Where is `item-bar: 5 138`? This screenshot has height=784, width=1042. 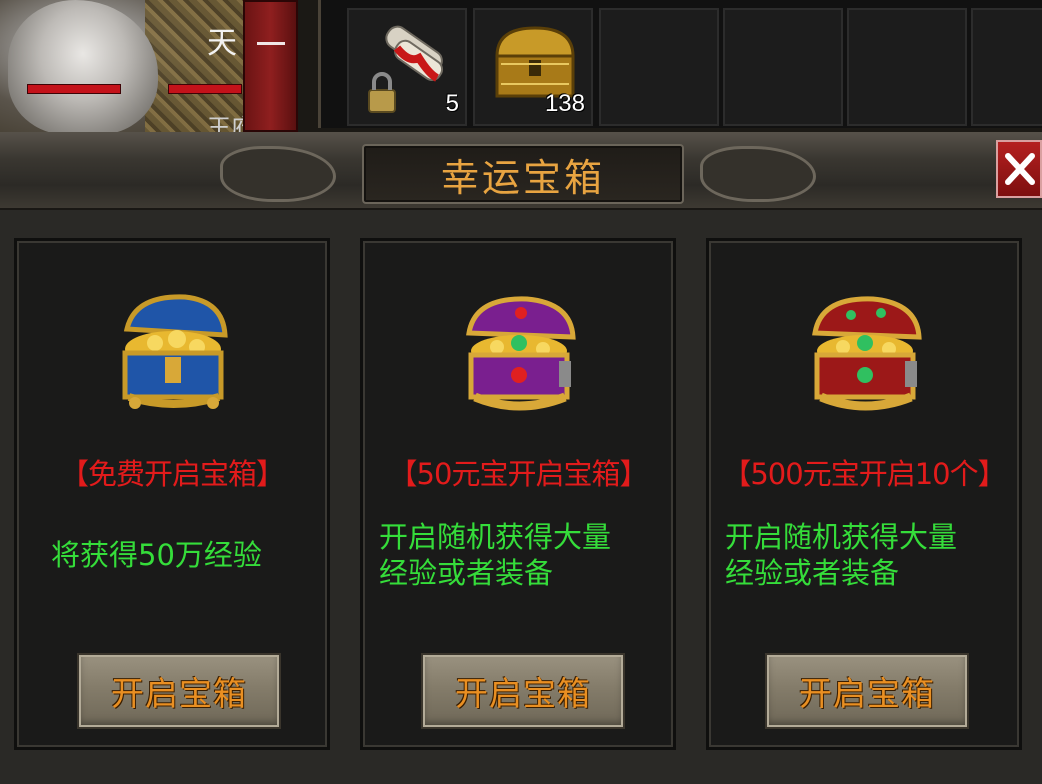 item-bar: 5 138 is located at coordinates (680, 64).